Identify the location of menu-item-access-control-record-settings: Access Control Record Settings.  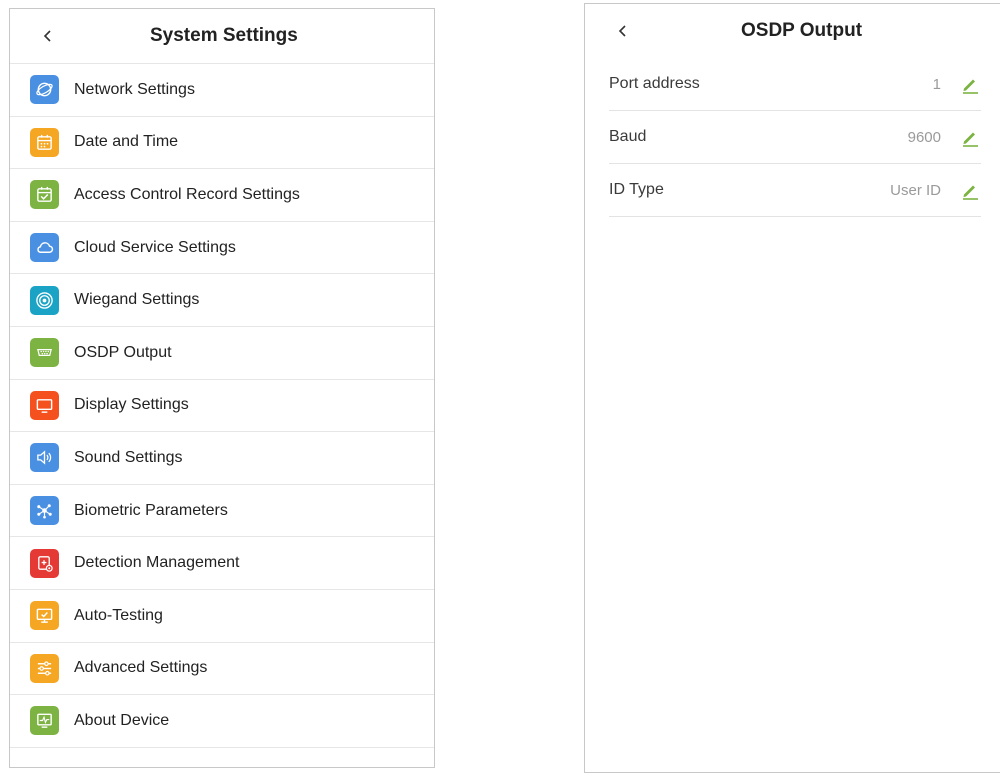
(222, 195).